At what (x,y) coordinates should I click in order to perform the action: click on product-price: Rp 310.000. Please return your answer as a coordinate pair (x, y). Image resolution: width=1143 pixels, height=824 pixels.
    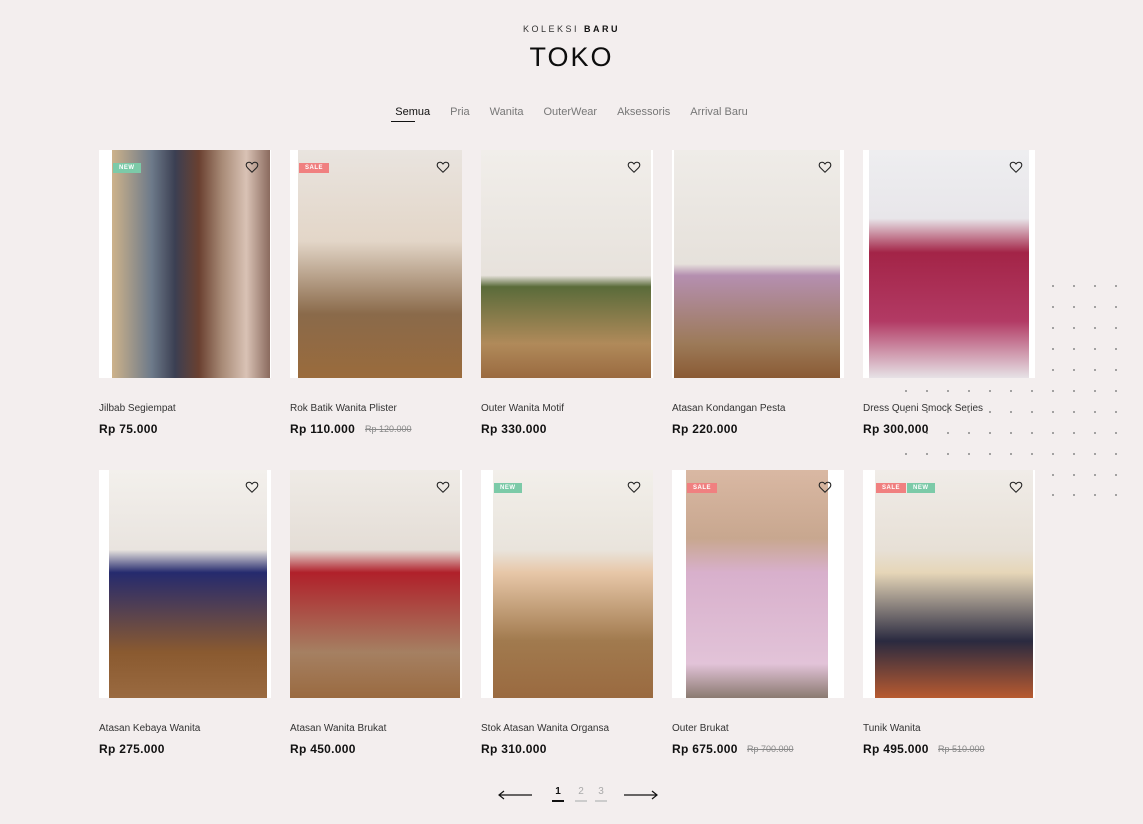
    Looking at the image, I should click on (514, 749).